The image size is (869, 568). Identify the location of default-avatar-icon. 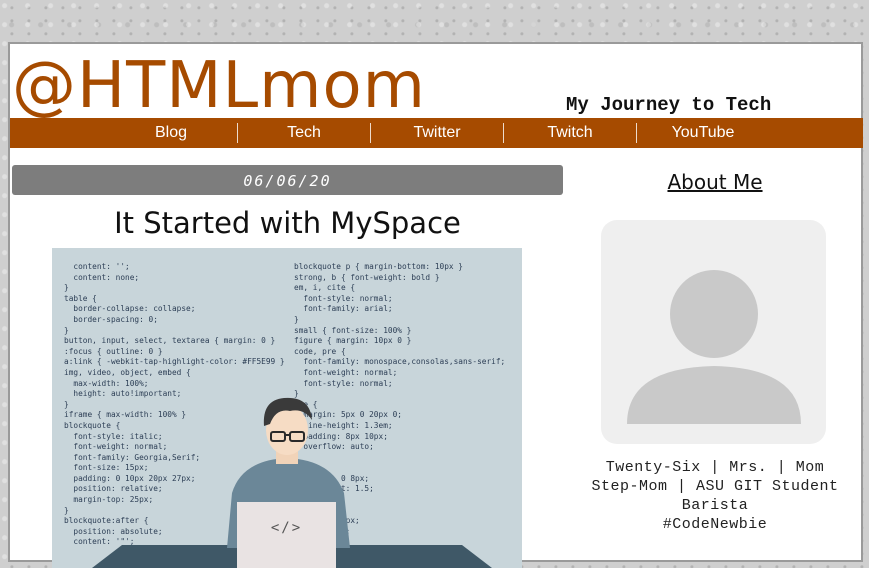
(714, 347).